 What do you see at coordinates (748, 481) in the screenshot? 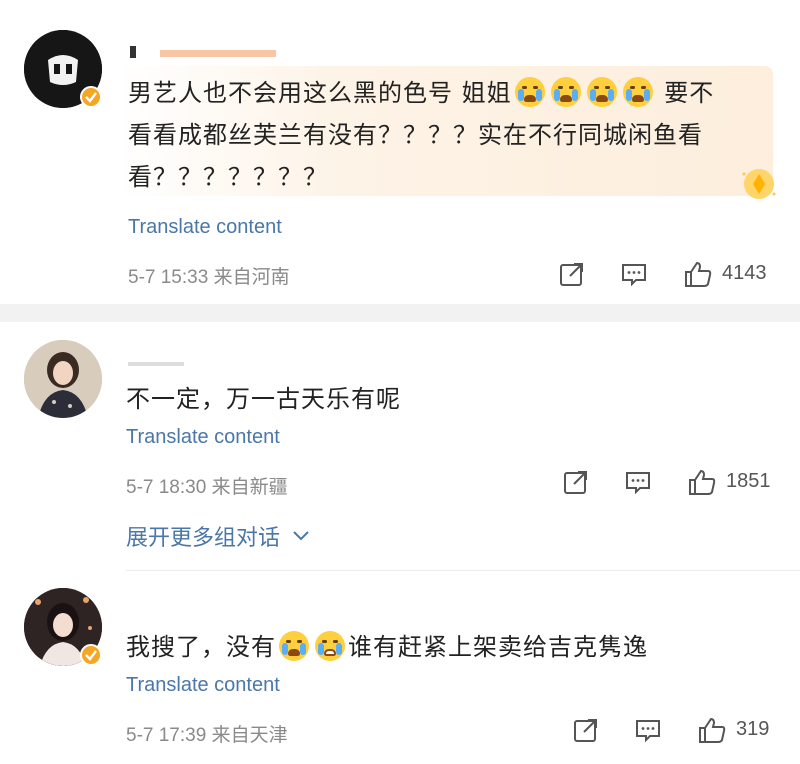
I see `like-count: 1851` at bounding box center [748, 481].